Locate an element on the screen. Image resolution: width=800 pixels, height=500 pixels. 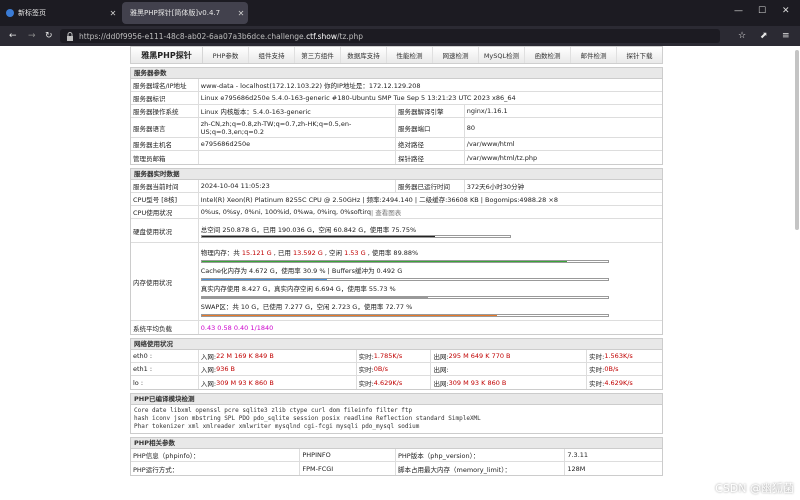
net-out: 出网: 295 M 649 K 770 B is located at coordinates (509, 356).